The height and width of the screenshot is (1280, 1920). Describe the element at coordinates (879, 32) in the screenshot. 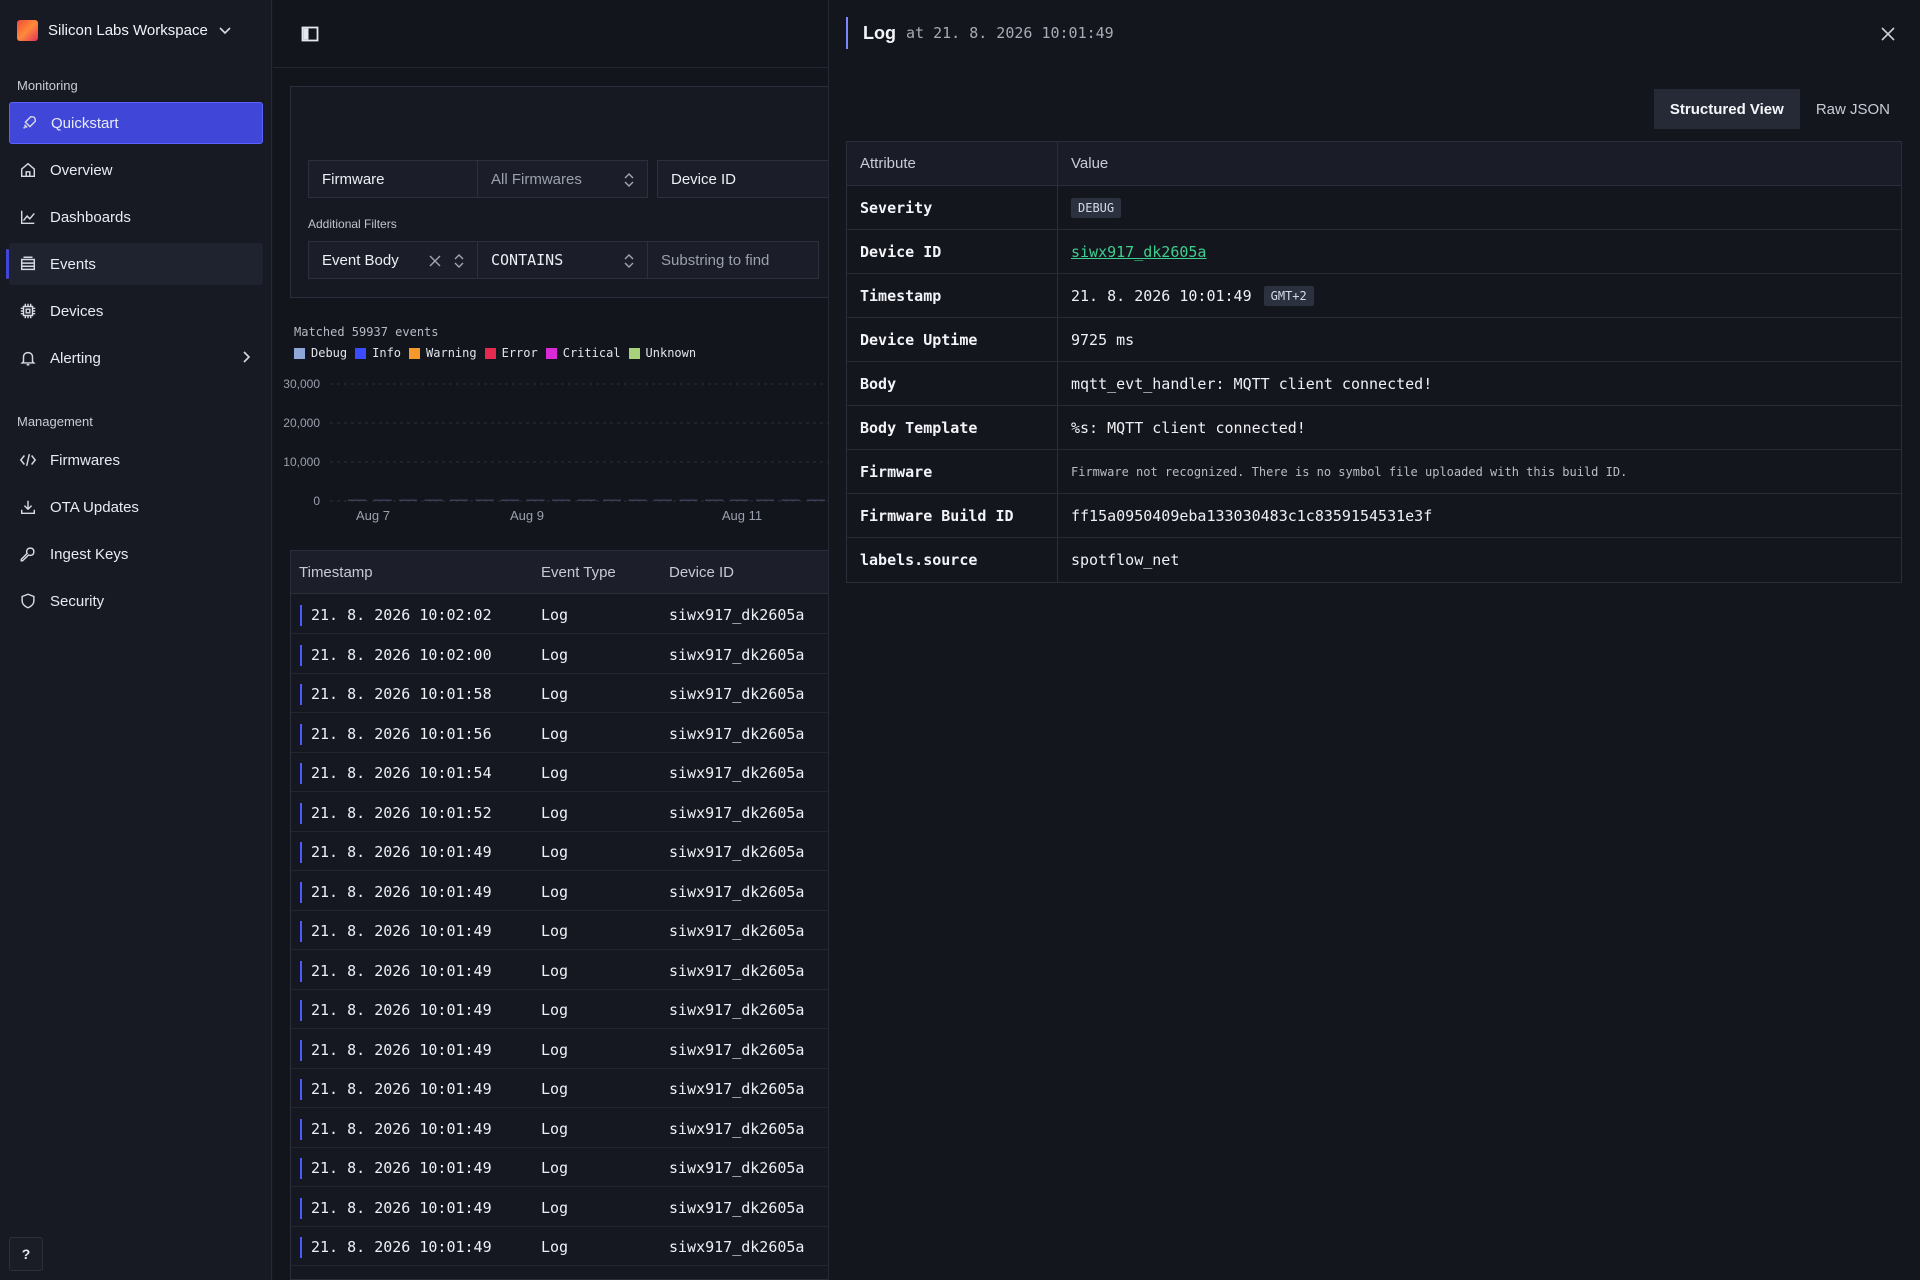

I see `panel-title-type: Log` at that location.